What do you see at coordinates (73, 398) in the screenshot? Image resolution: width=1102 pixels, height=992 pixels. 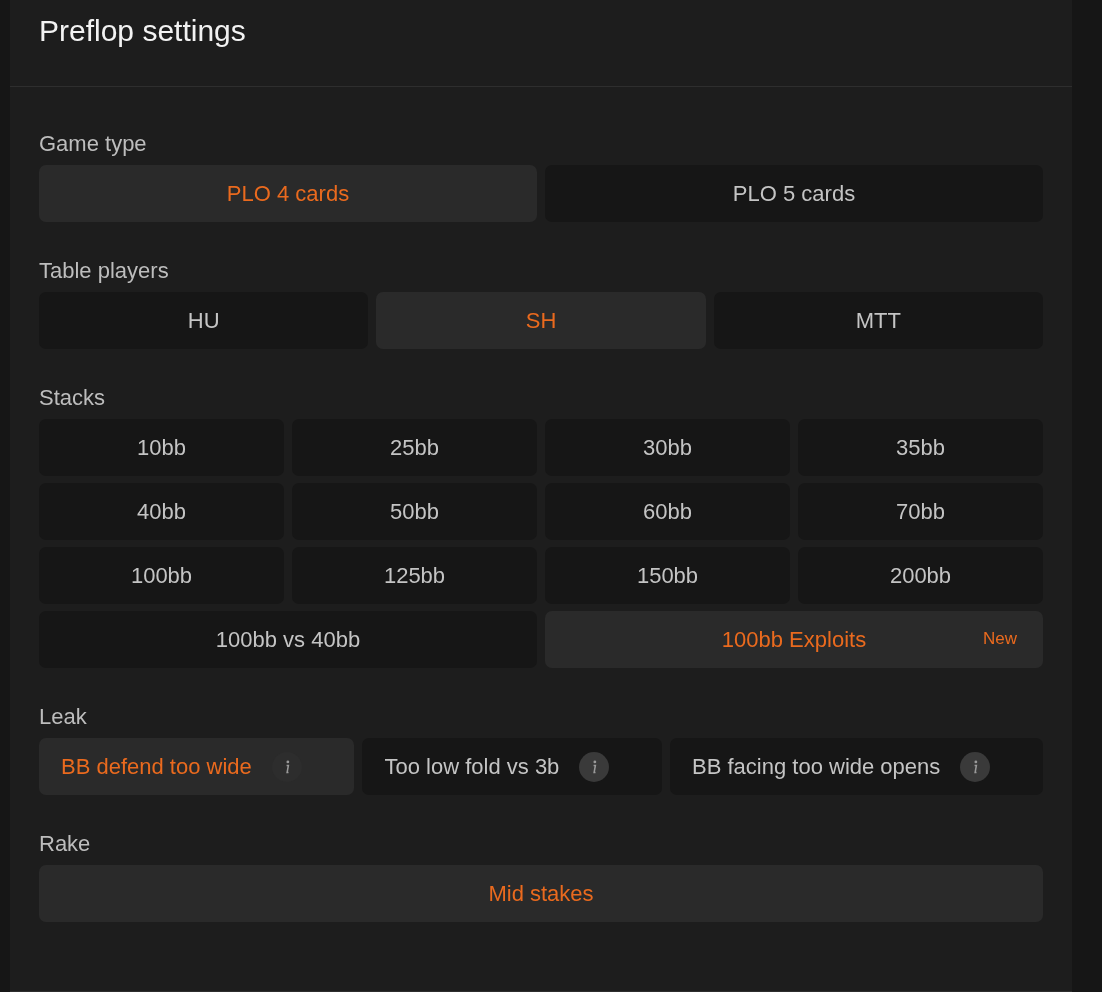 I see `section-label: Stacks` at bounding box center [73, 398].